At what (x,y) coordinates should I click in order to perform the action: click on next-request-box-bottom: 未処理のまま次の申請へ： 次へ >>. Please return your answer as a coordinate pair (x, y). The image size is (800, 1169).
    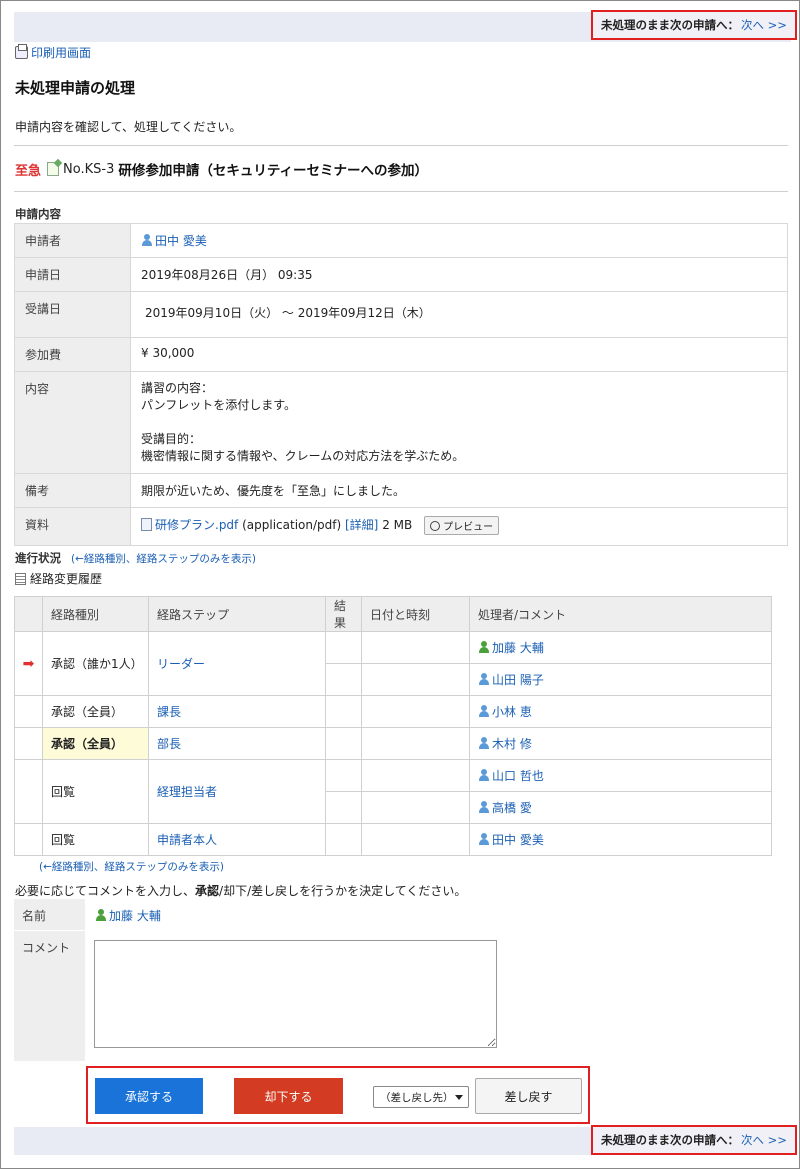
    Looking at the image, I should click on (694, 1140).